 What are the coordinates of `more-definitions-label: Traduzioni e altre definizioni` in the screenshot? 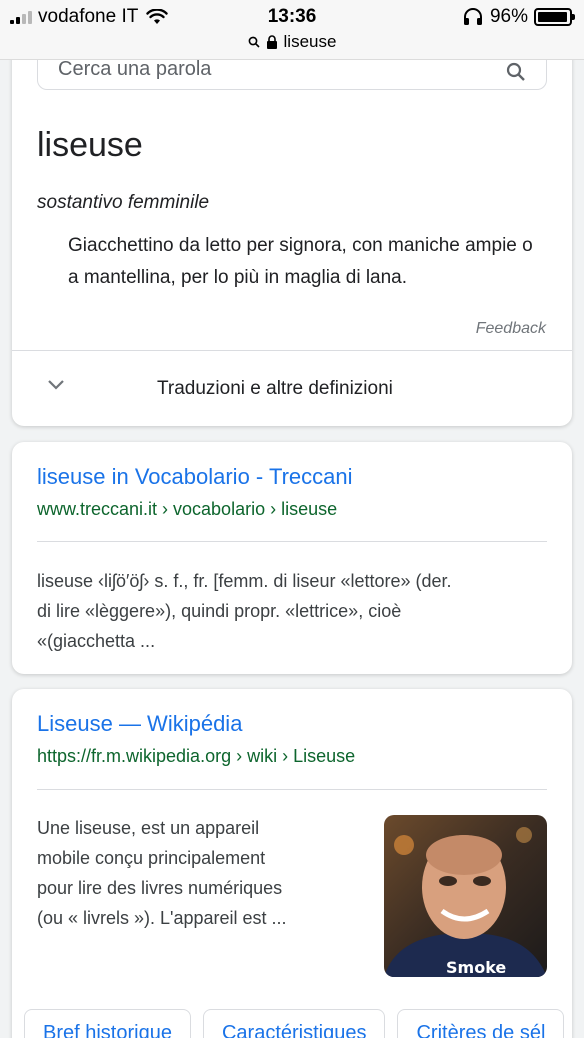 It's located at (275, 388).